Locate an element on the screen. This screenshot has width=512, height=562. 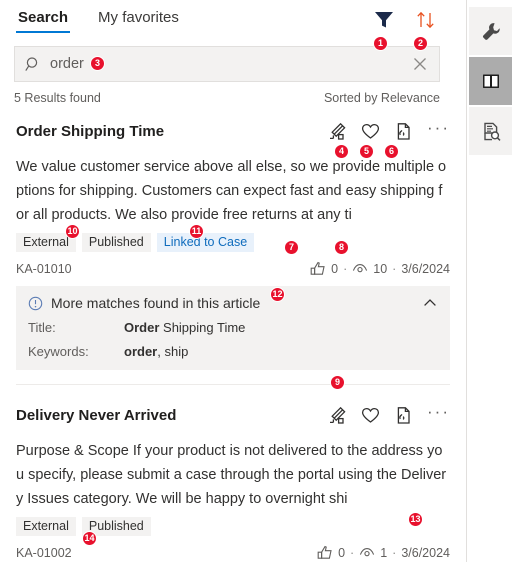
chevron-up-icon is located at coordinates (430, 303).